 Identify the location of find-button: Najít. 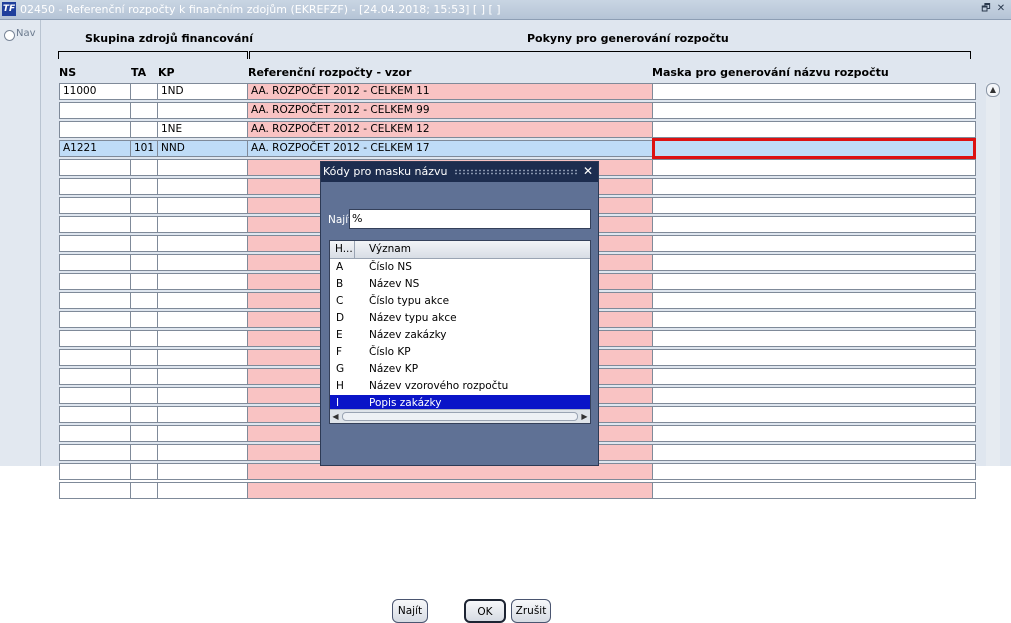
(410, 611).